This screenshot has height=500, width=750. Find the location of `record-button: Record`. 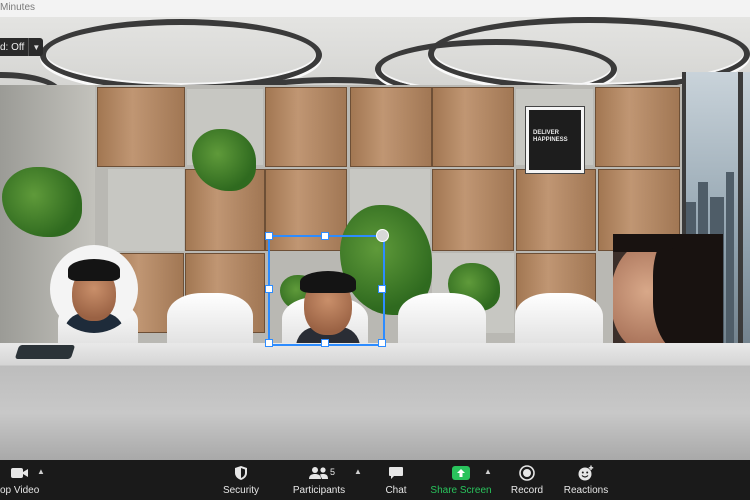

record-button: Record is located at coordinates (527, 480).